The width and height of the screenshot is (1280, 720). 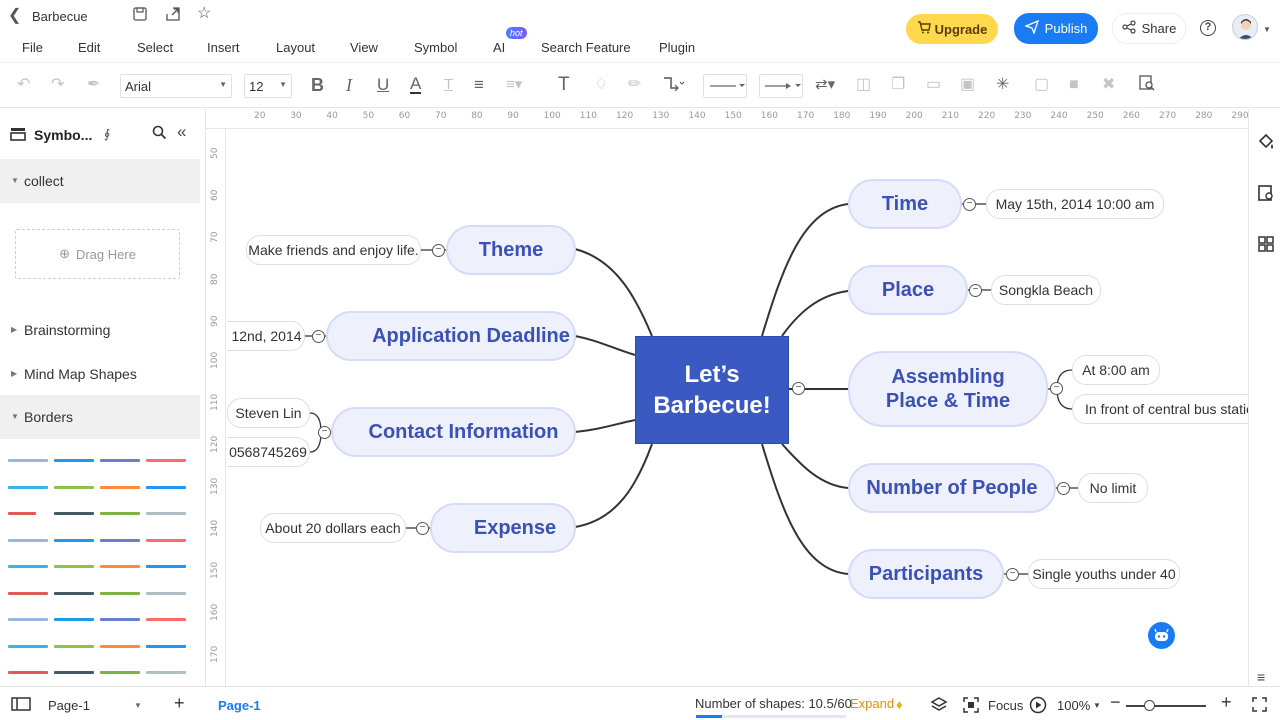 What do you see at coordinates (479, 85) in the screenshot?
I see `align-icon: ≡` at bounding box center [479, 85].